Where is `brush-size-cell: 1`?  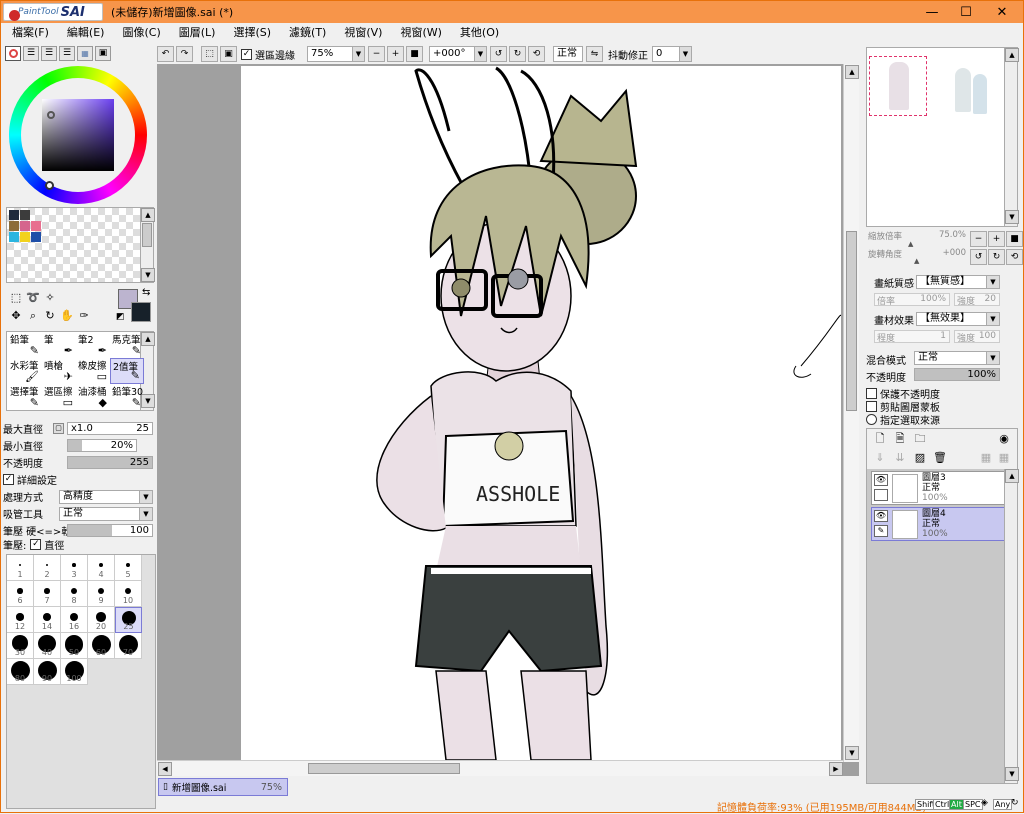
brush-size-cell: 1 is located at coordinates (20, 568).